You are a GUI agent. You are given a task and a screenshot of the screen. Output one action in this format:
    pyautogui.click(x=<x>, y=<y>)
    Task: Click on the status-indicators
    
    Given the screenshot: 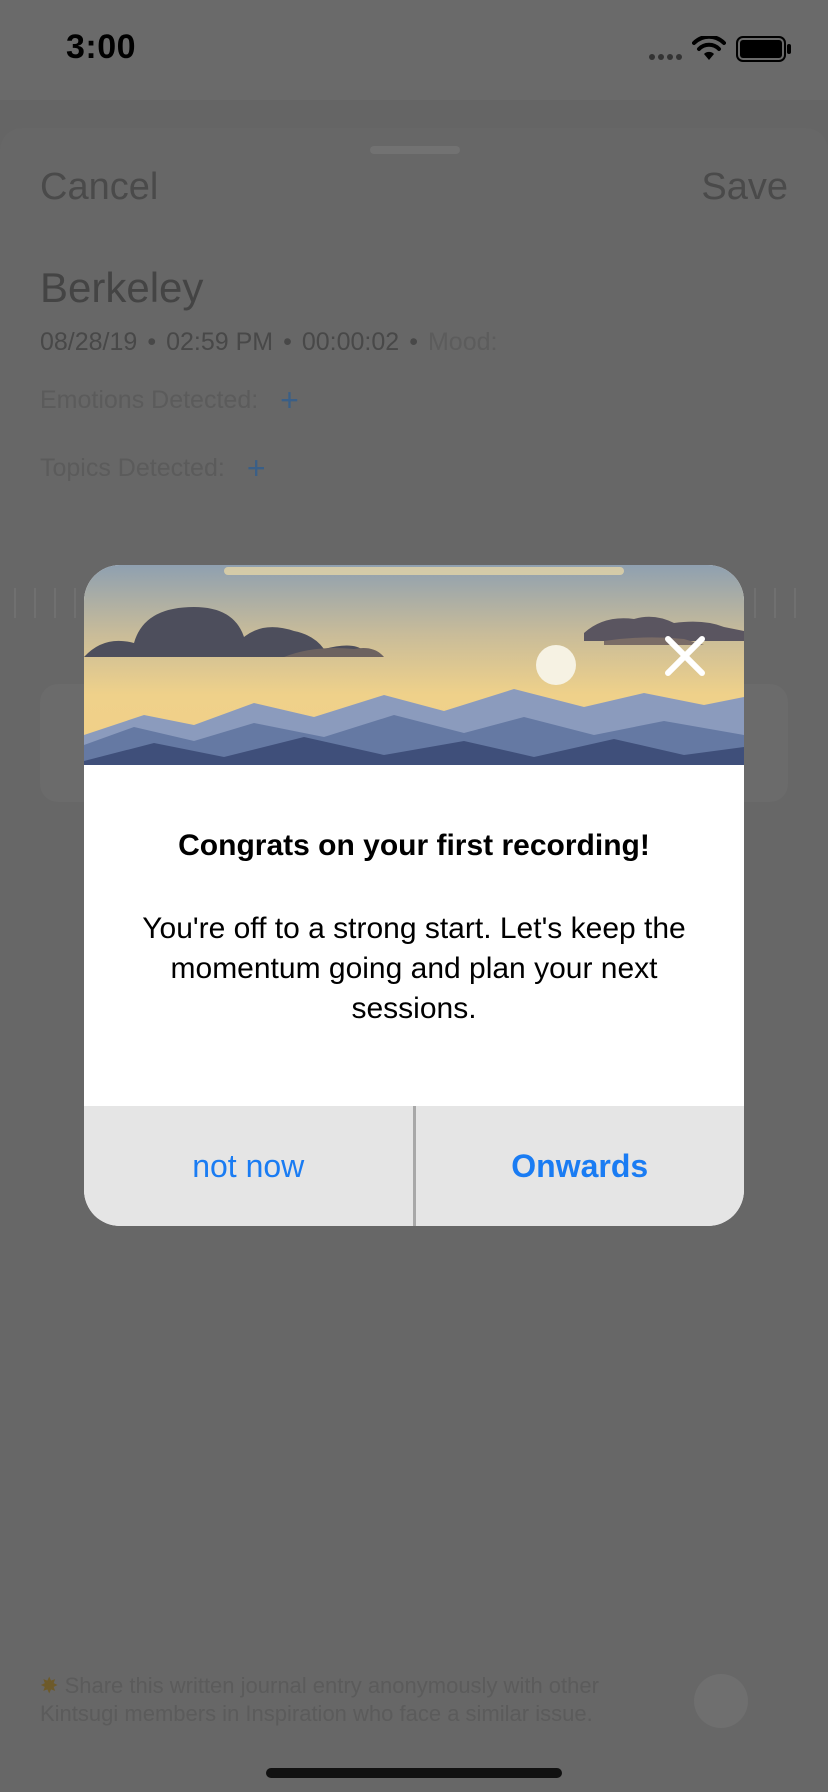 What is the action you would take?
    pyautogui.click(x=720, y=49)
    